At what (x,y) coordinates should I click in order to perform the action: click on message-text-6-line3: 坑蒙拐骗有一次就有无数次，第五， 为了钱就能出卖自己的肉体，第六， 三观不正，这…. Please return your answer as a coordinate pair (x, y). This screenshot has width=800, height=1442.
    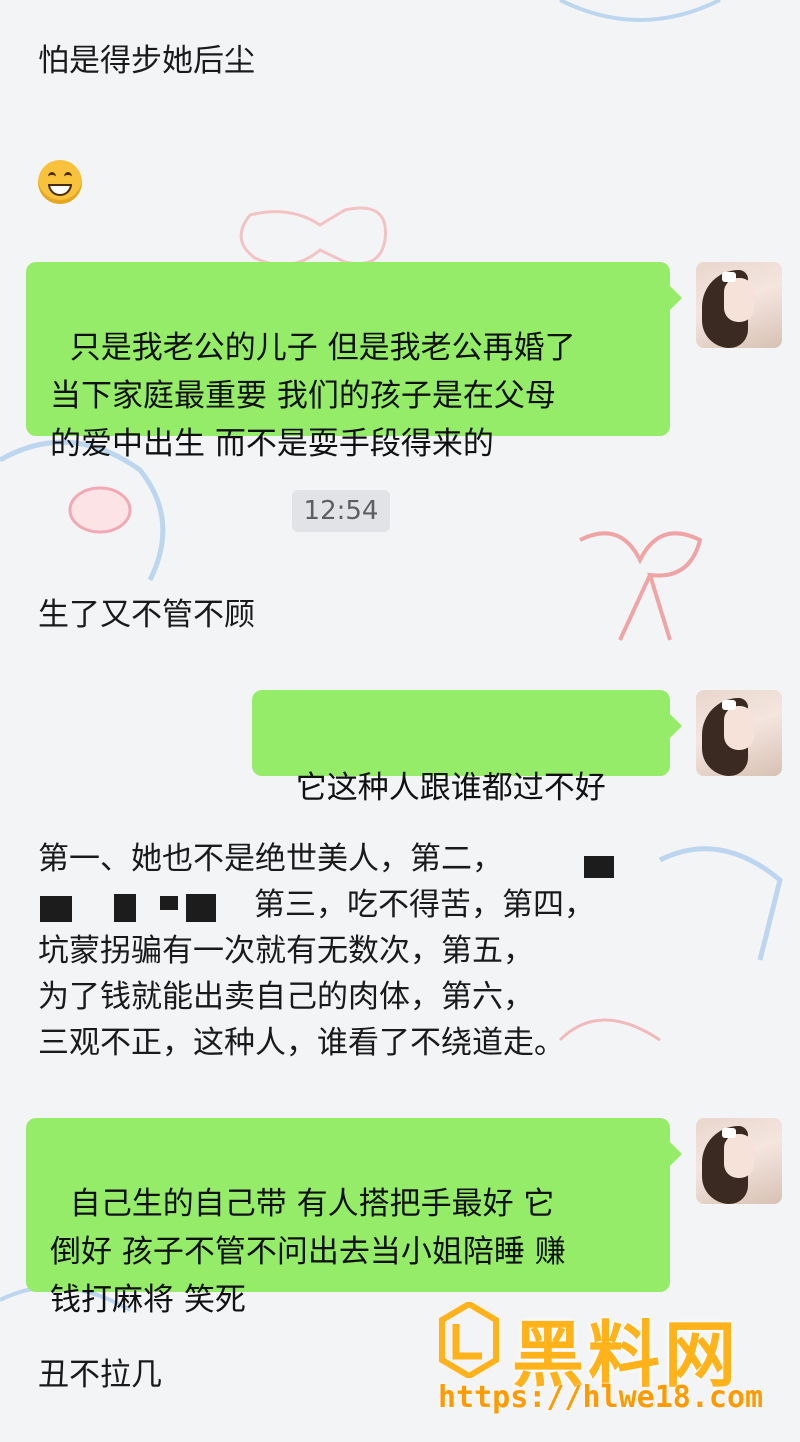
    Looking at the image, I should click on (301, 997).